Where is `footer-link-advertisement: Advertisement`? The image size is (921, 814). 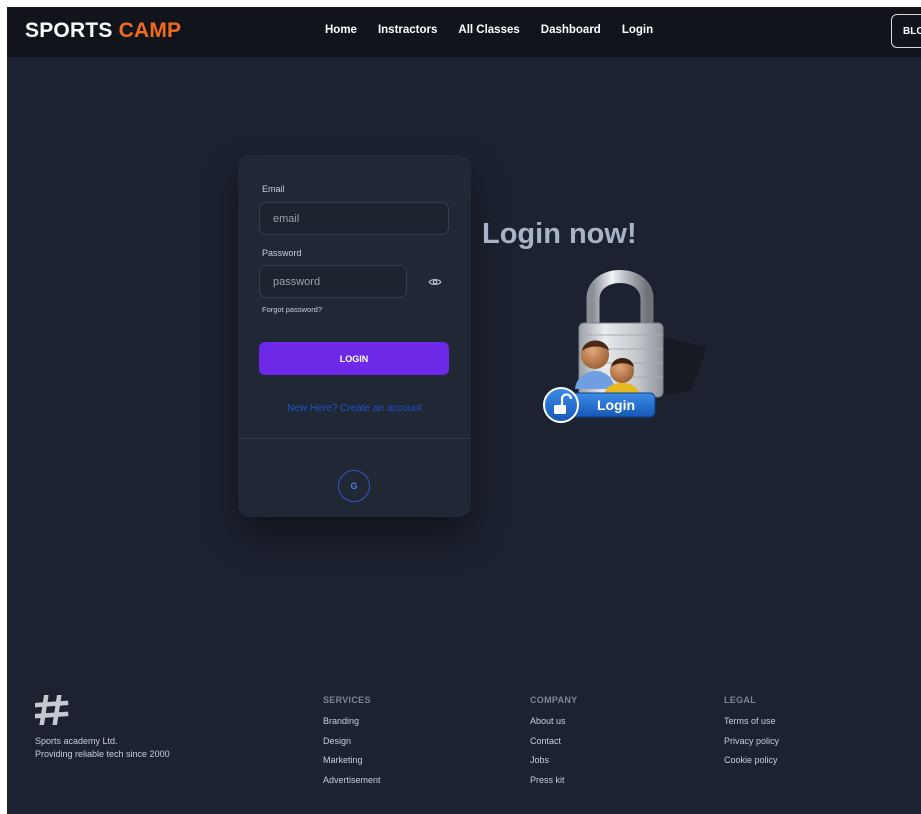
footer-link-advertisement: Advertisement is located at coordinates (352, 780).